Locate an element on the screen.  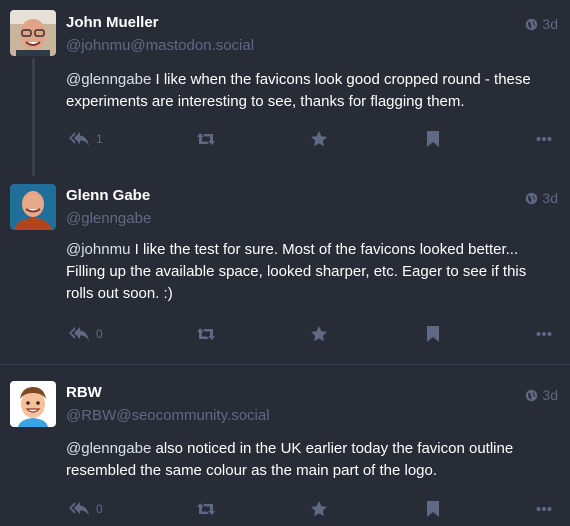
reply-button: 1 is located at coordinates (85, 139).